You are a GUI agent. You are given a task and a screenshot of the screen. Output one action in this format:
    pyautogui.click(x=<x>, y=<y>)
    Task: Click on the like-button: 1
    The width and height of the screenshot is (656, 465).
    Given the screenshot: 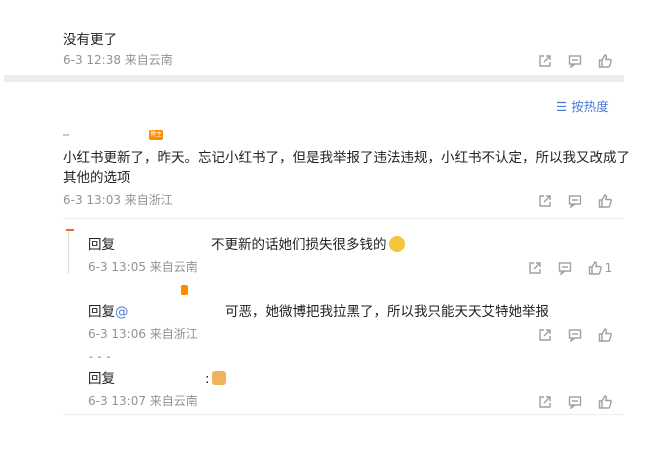 What is the action you would take?
    pyautogui.click(x=600, y=268)
    